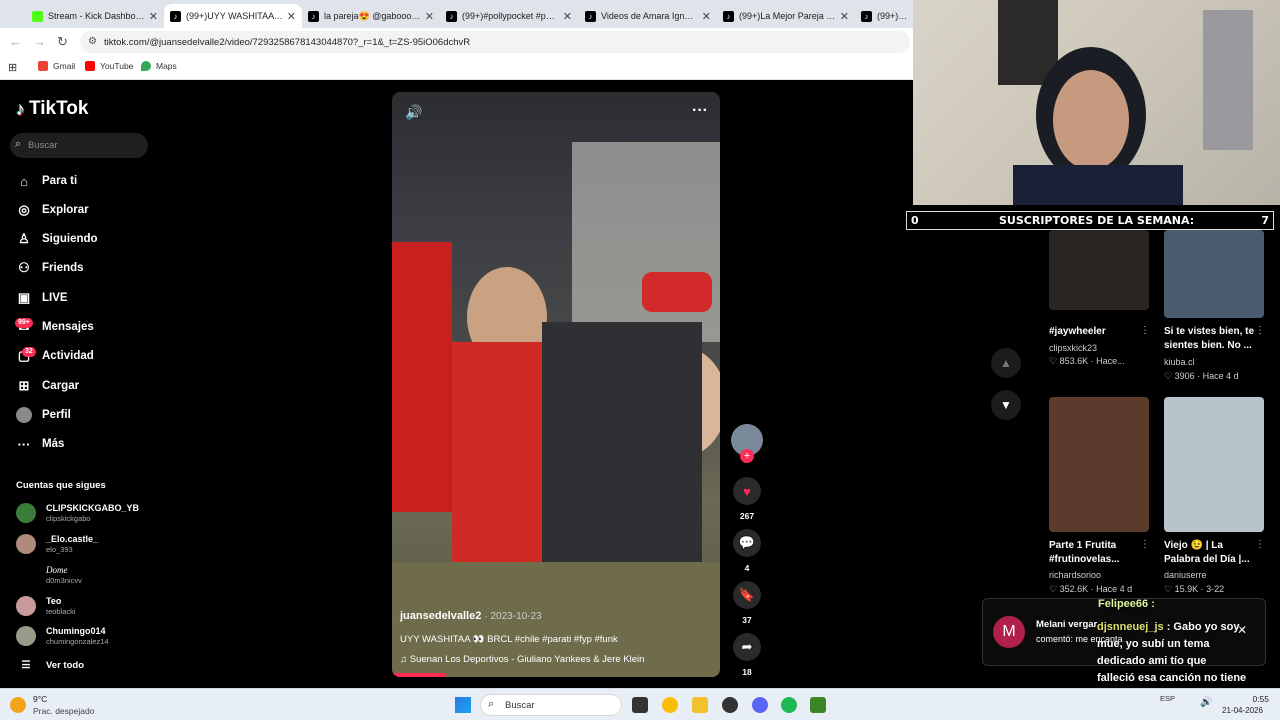 This screenshot has width=1280, height=720. What do you see at coordinates (463, 705) in the screenshot?
I see `windows-start-icon` at bounding box center [463, 705].